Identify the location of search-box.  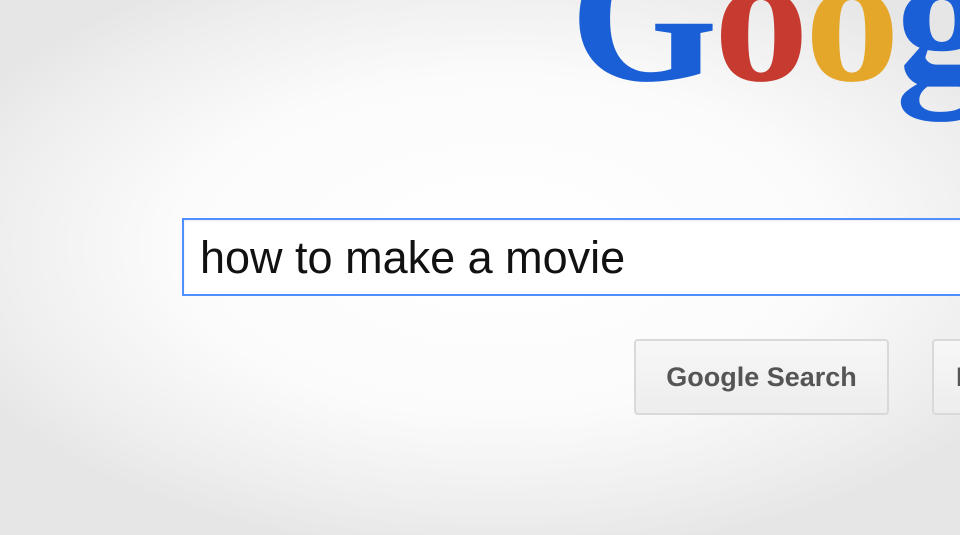
(571, 257).